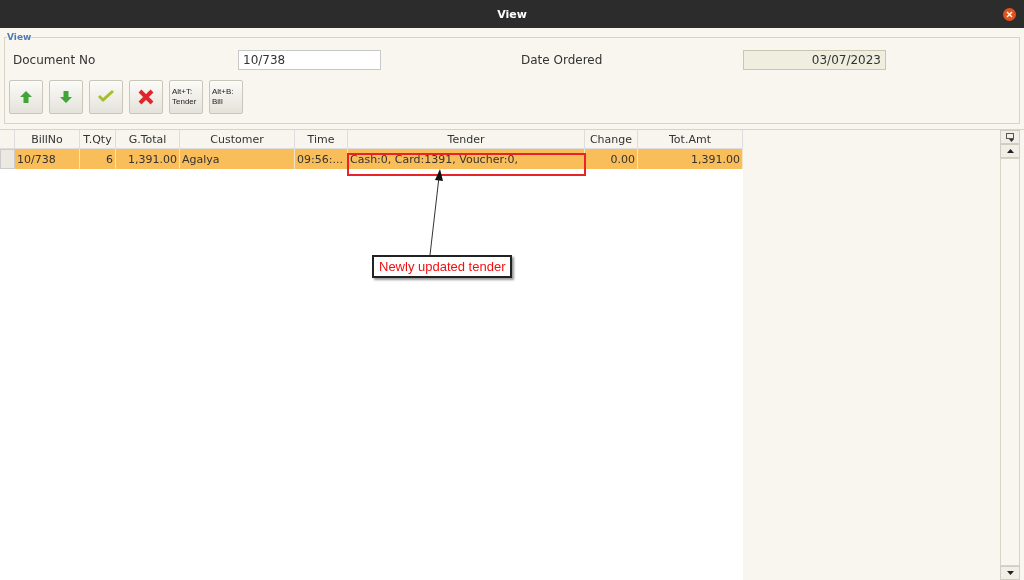  Describe the element at coordinates (226, 97) in the screenshot. I see `shortcut-button: Alt+B: Bill` at that location.